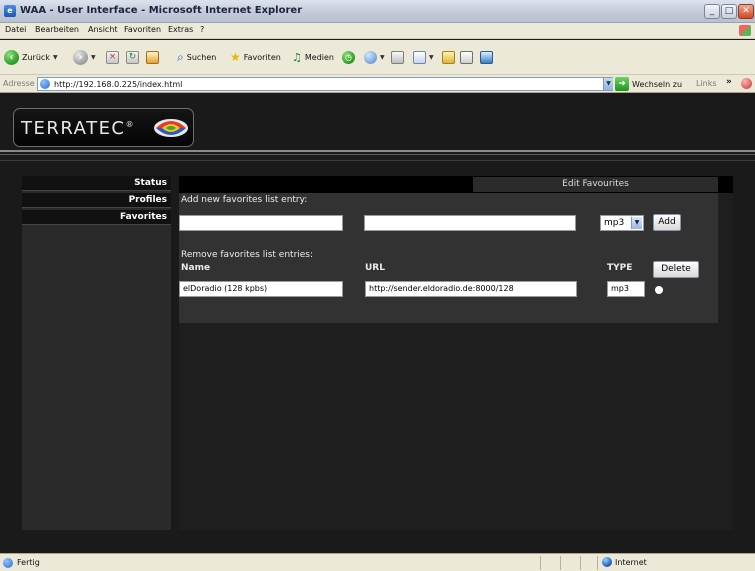 The width and height of the screenshot is (755, 571). What do you see at coordinates (620, 268) in the screenshot?
I see `column-header-type: TYPE` at bounding box center [620, 268].